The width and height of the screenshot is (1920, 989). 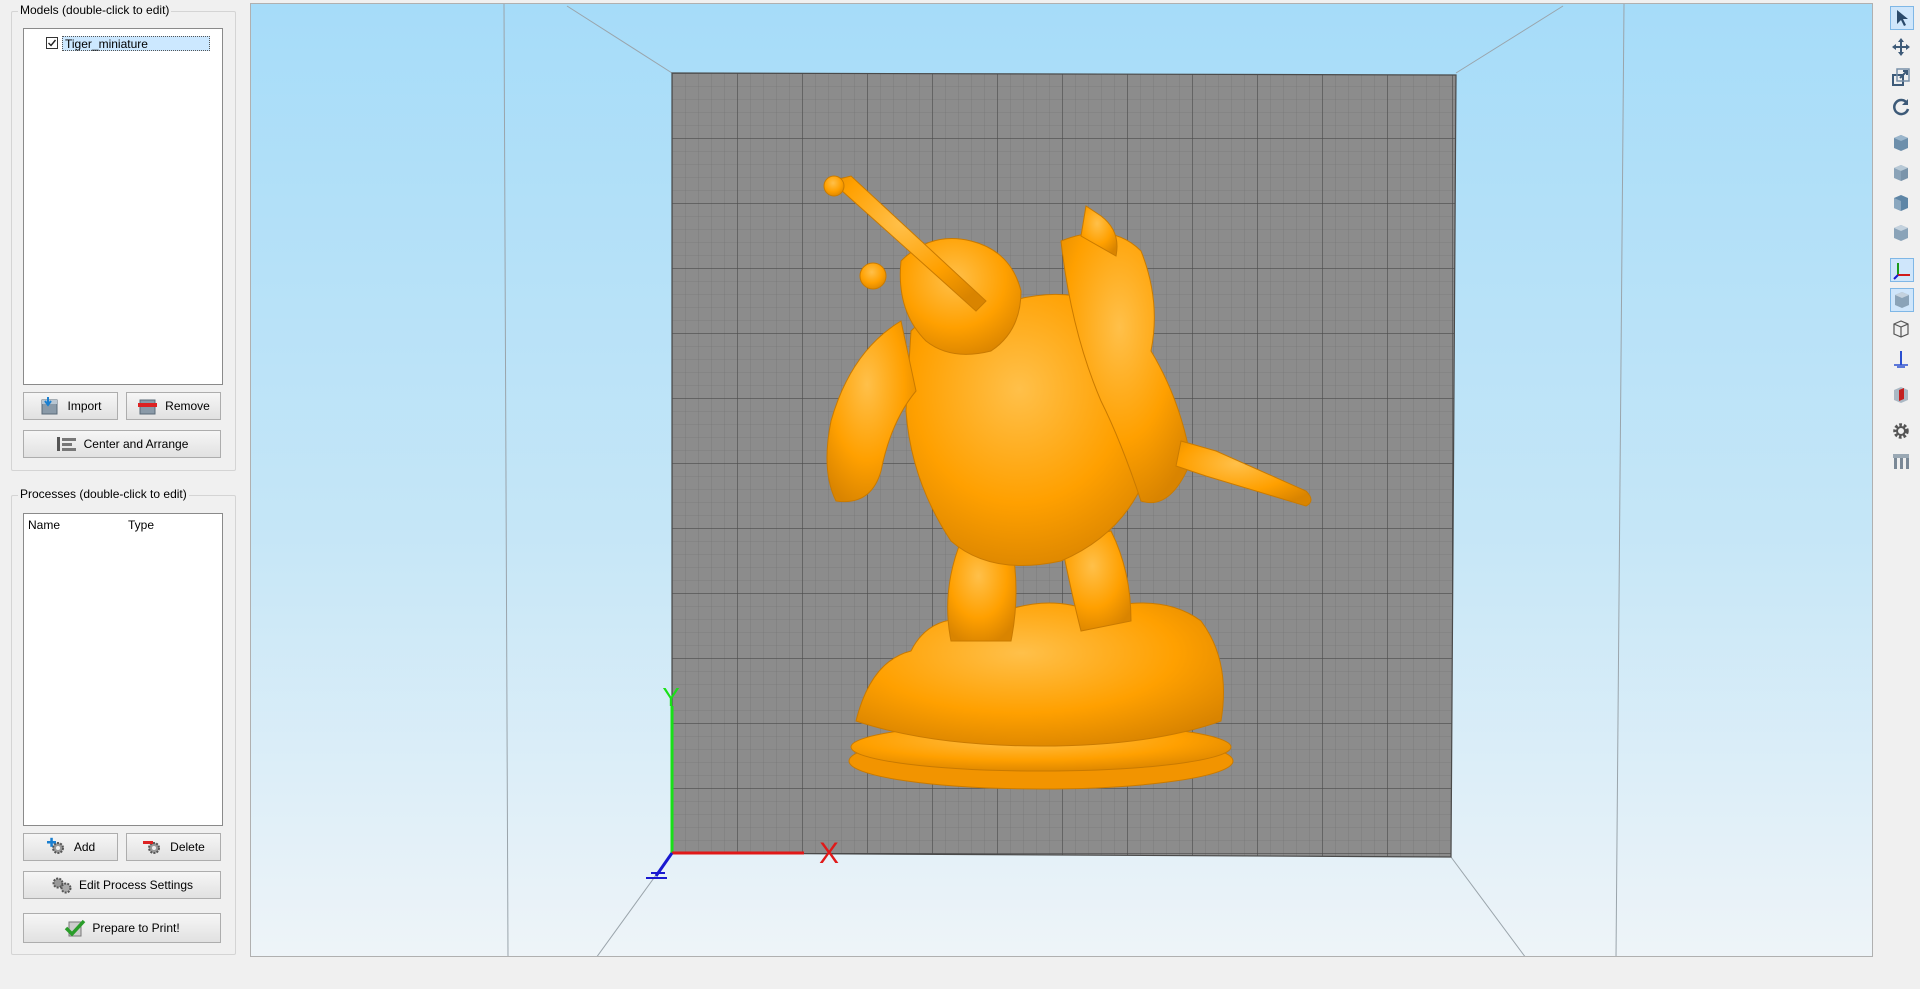 I want to click on column-header-type: Type, so click(x=141, y=525).